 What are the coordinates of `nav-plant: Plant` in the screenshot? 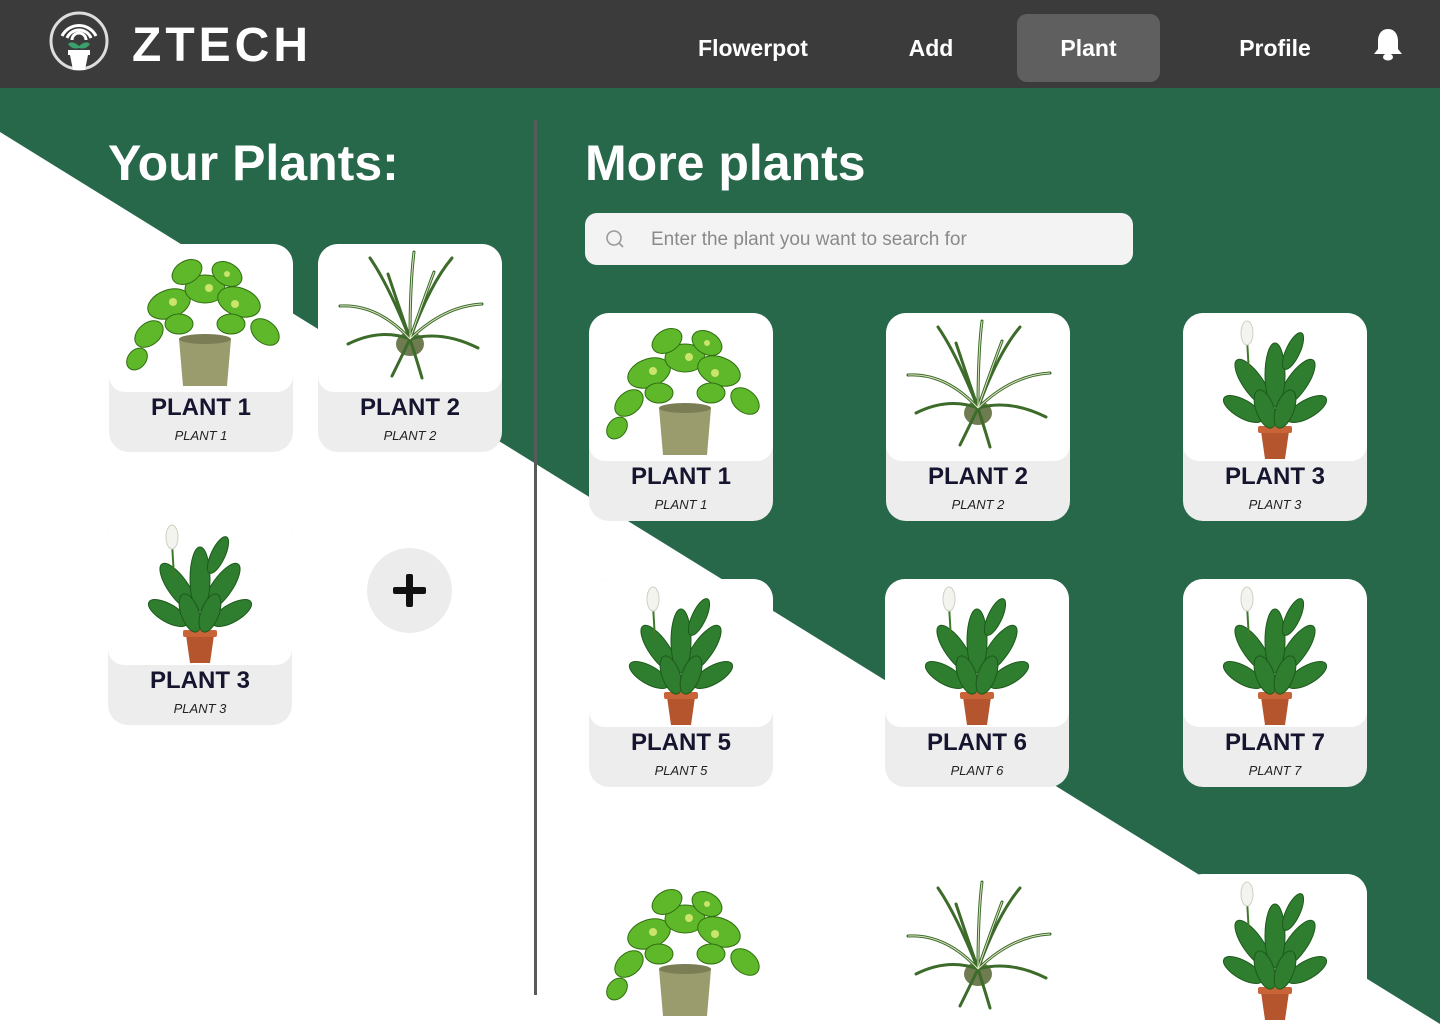 It's located at (1088, 48).